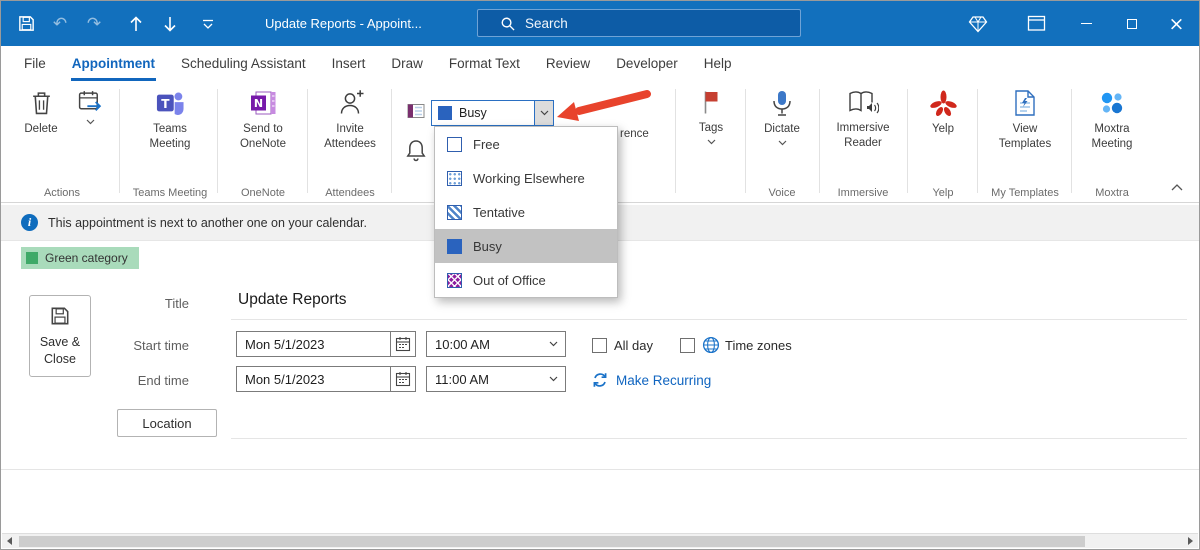  I want to click on show-as-value: Busy, so click(473, 113).